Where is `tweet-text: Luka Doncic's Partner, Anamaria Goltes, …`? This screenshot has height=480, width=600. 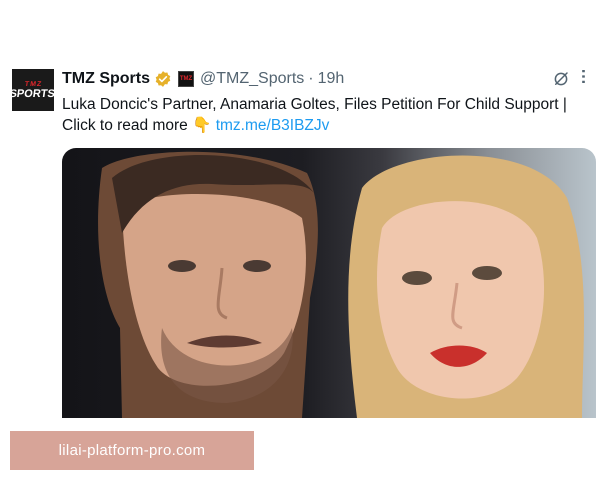
tweet-text: Luka Doncic's Partner, Anamaria Goltes, … is located at coordinates (324, 115).